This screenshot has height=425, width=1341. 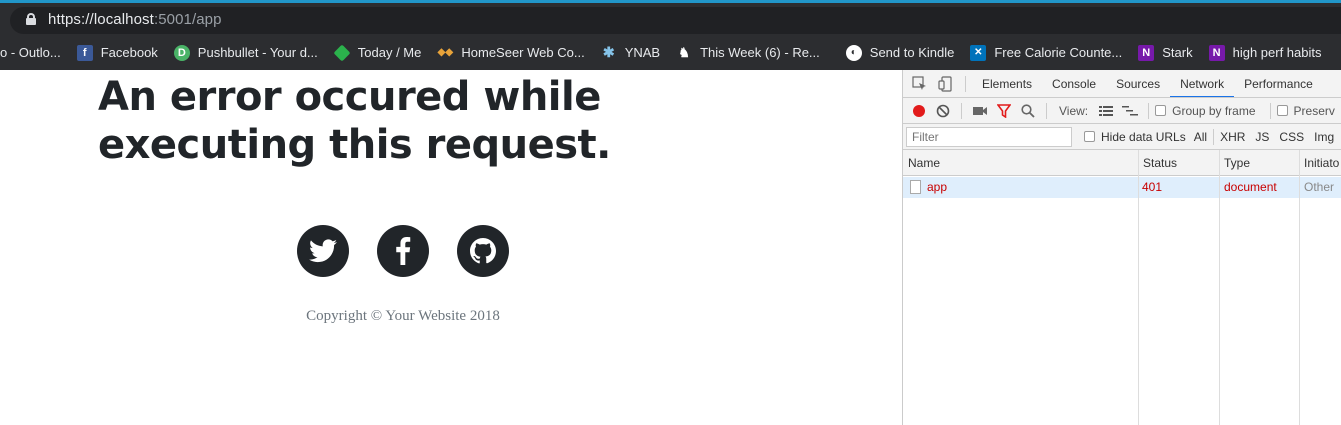 I want to click on github-link, so click(x=483, y=251).